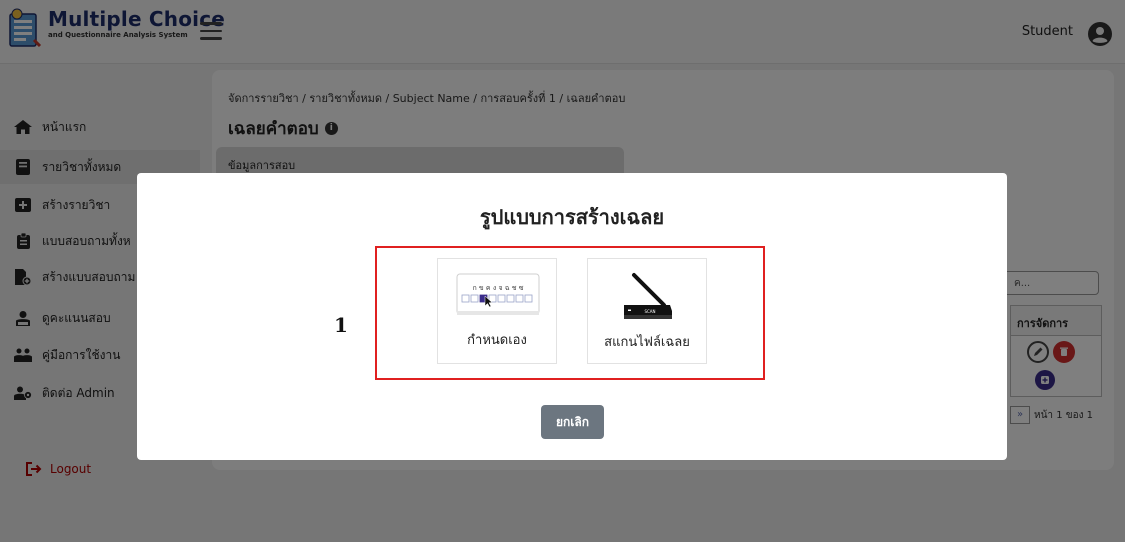  Describe the element at coordinates (572, 217) in the screenshot. I see `modal-title: รูปแบบการสร้างเฉลย` at that location.